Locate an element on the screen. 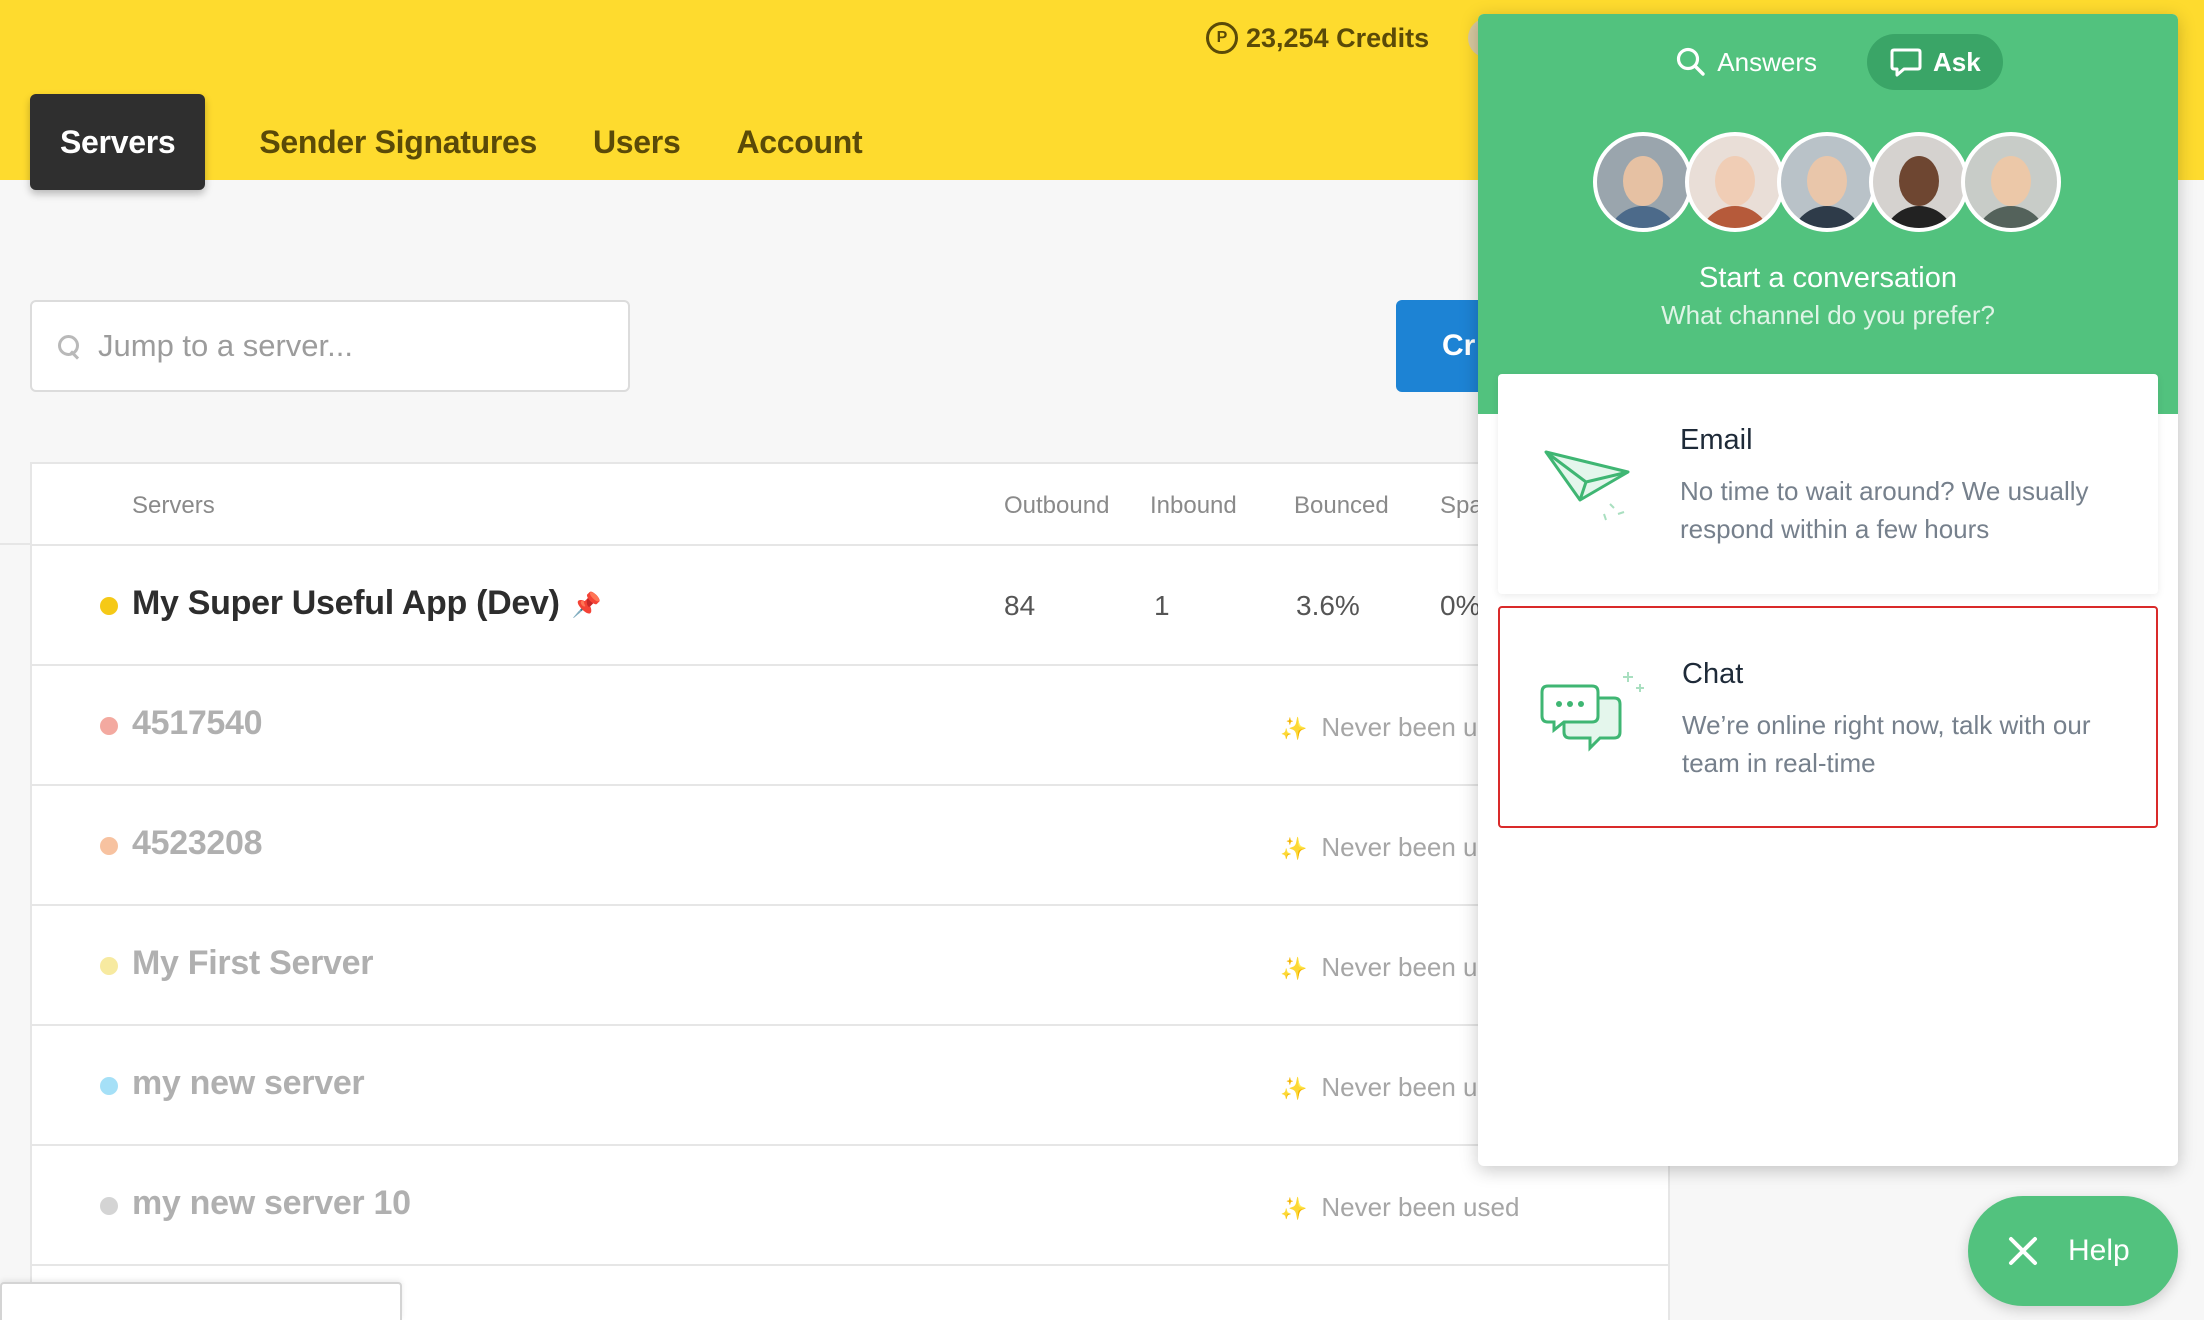 The width and height of the screenshot is (2204, 1320). server-search is located at coordinates (330, 346).